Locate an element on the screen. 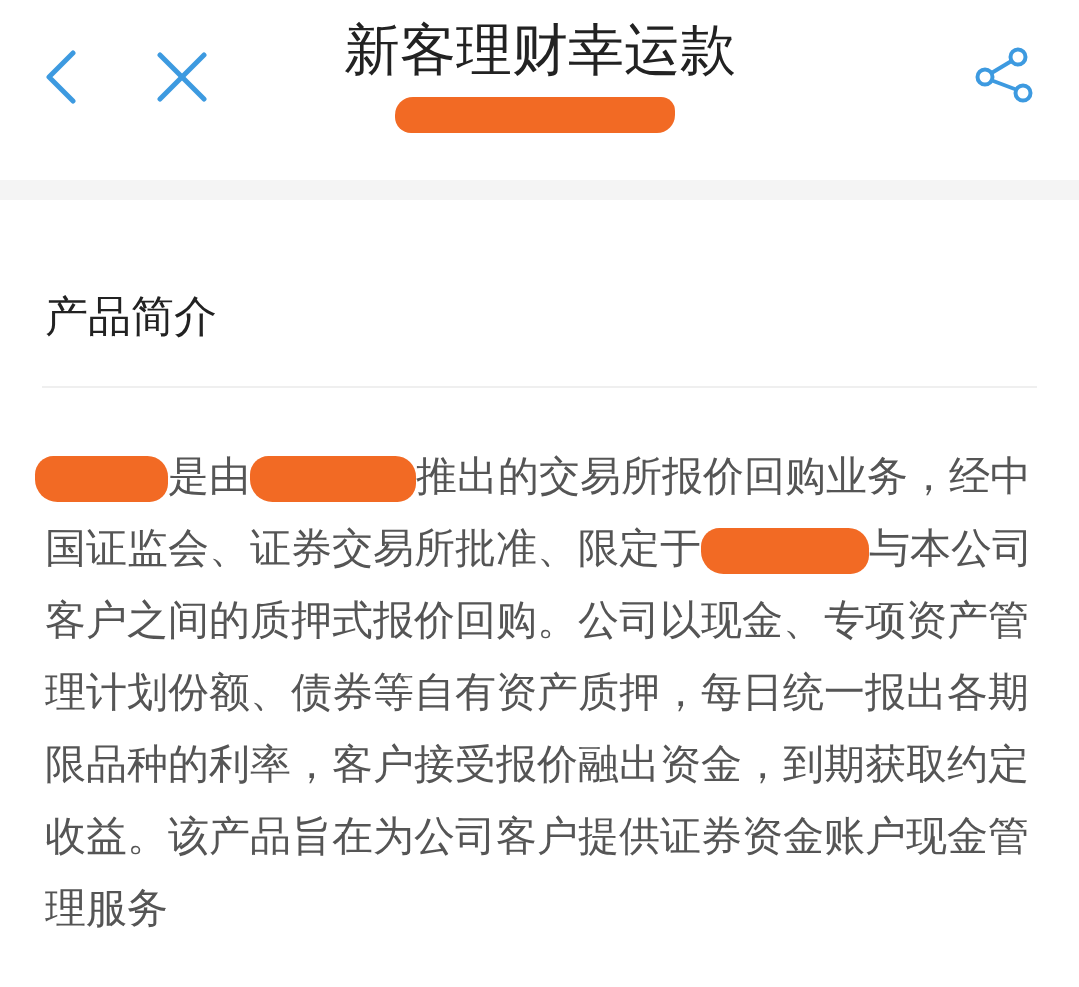  back-icon is located at coordinates (61, 77).